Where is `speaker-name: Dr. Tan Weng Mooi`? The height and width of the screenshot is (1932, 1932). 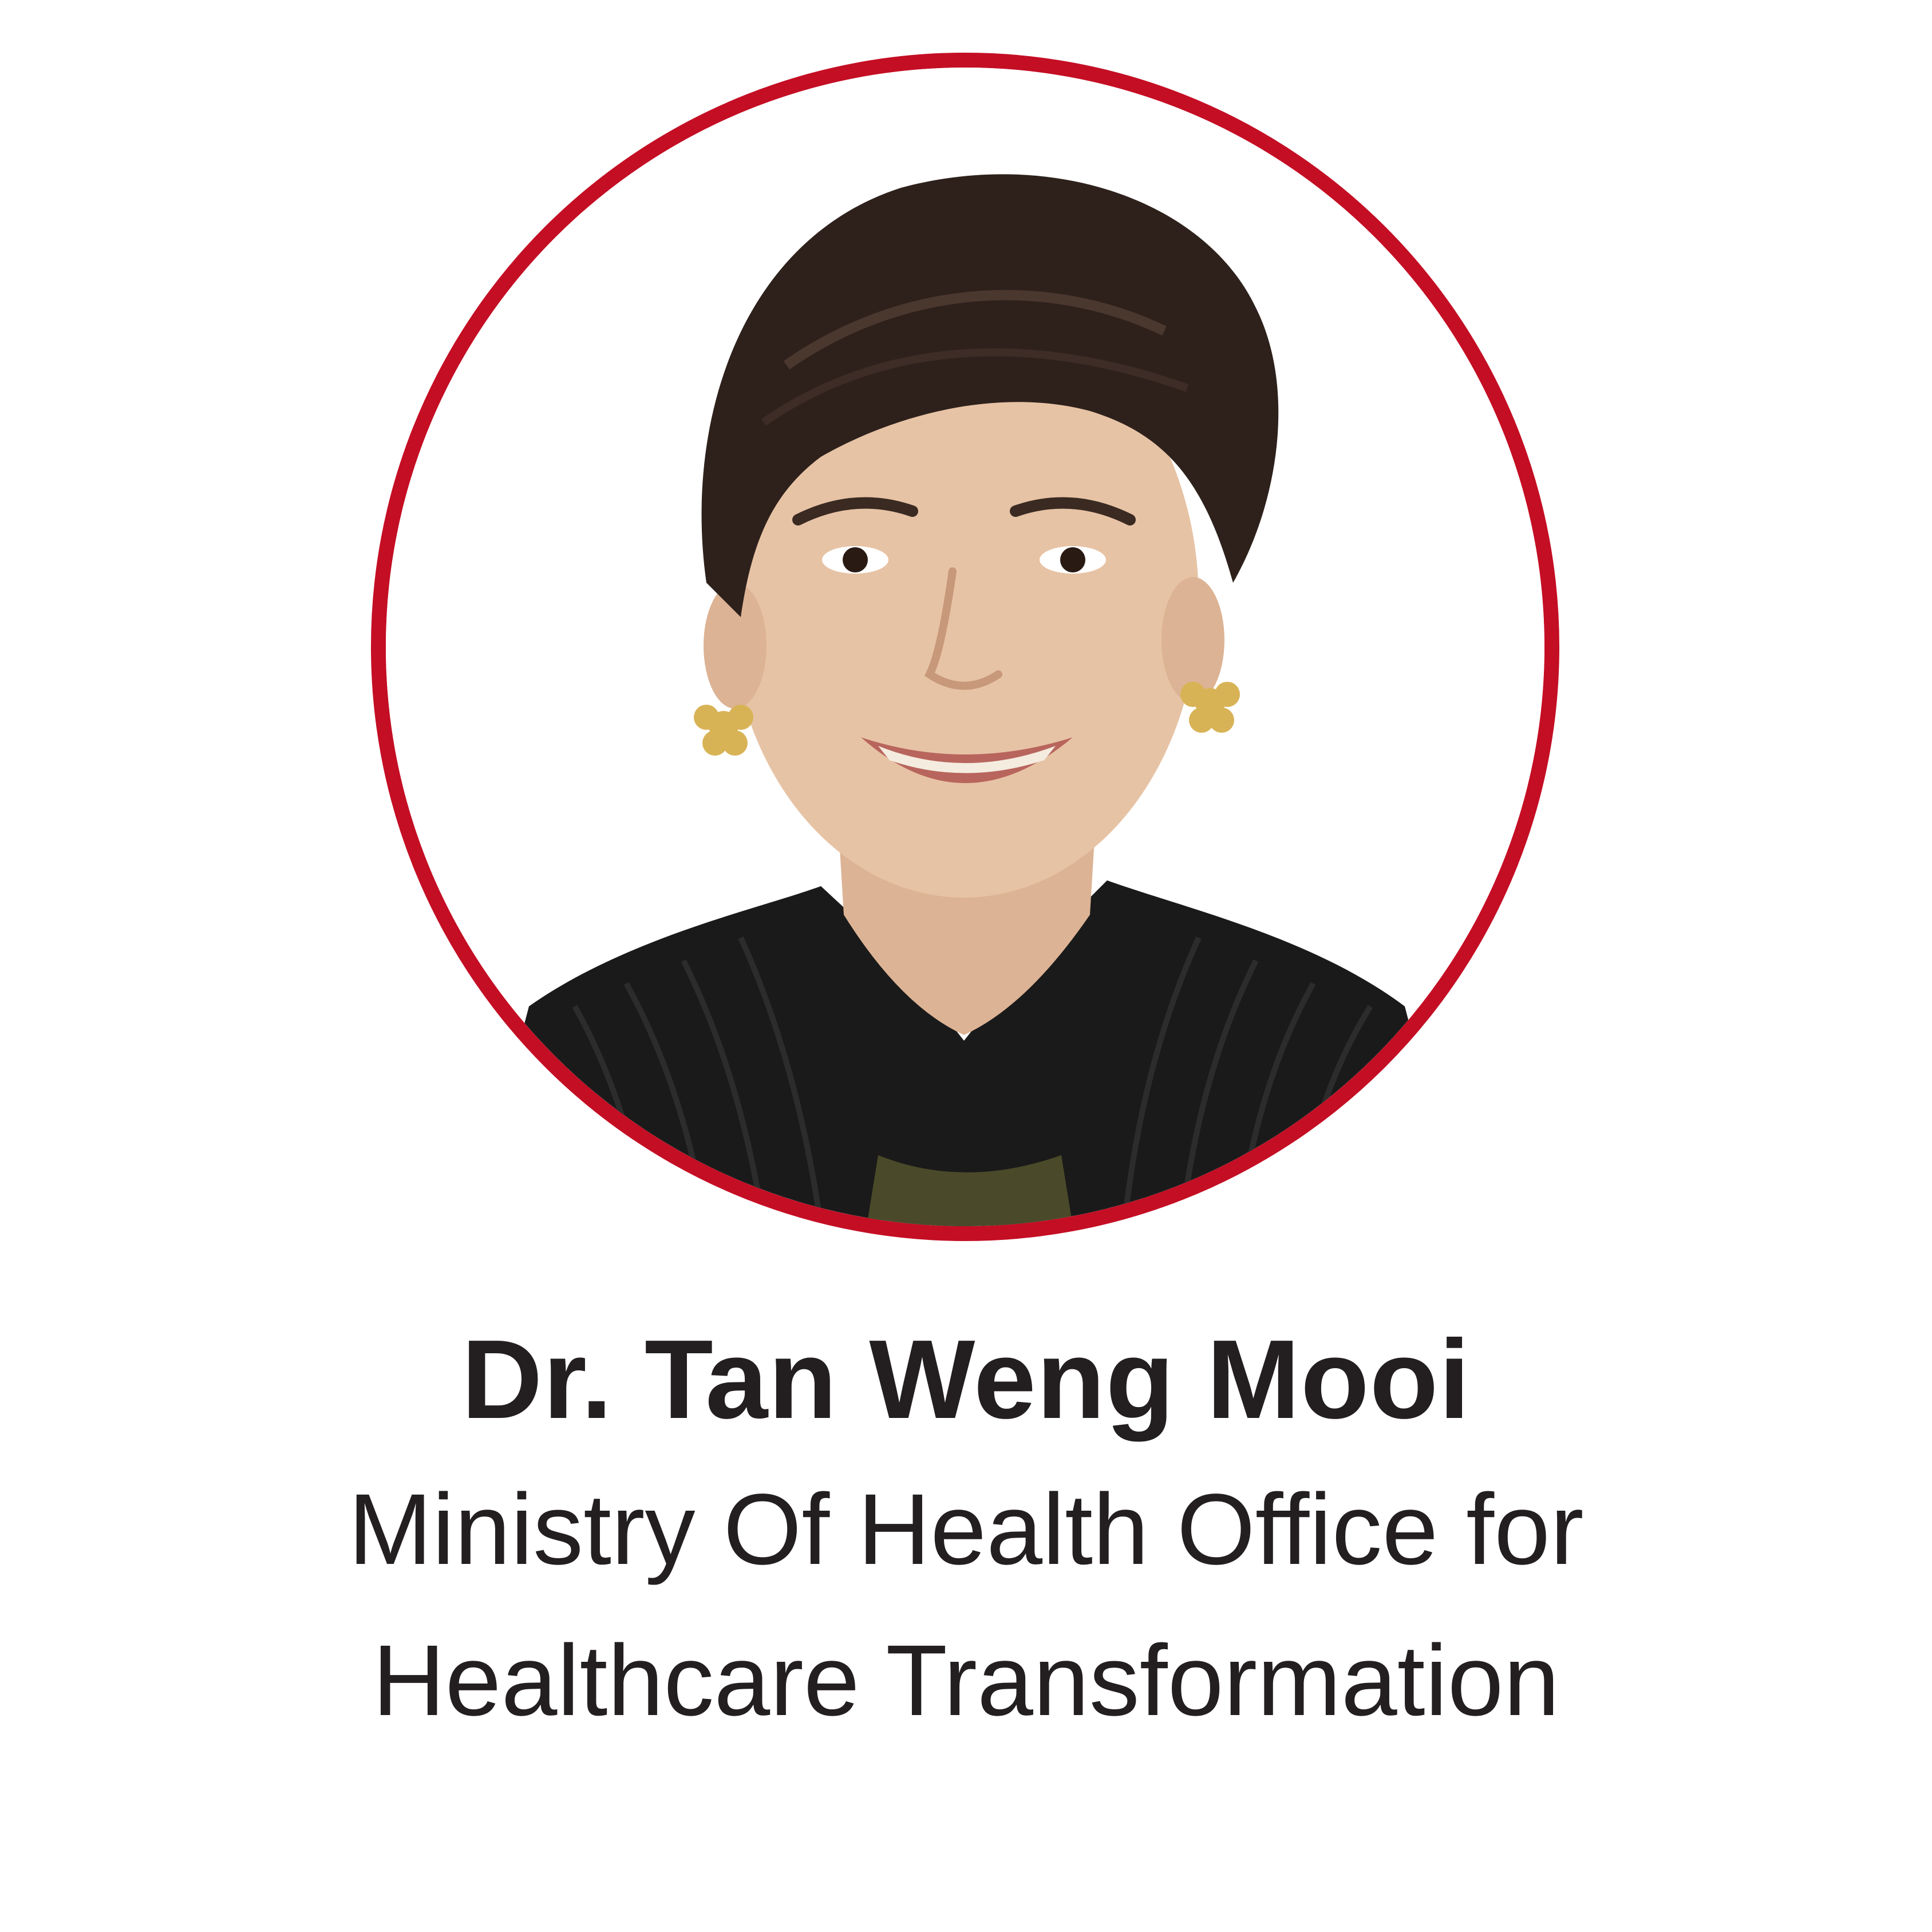 speaker-name: Dr. Tan Weng Mooi is located at coordinates (966, 1379).